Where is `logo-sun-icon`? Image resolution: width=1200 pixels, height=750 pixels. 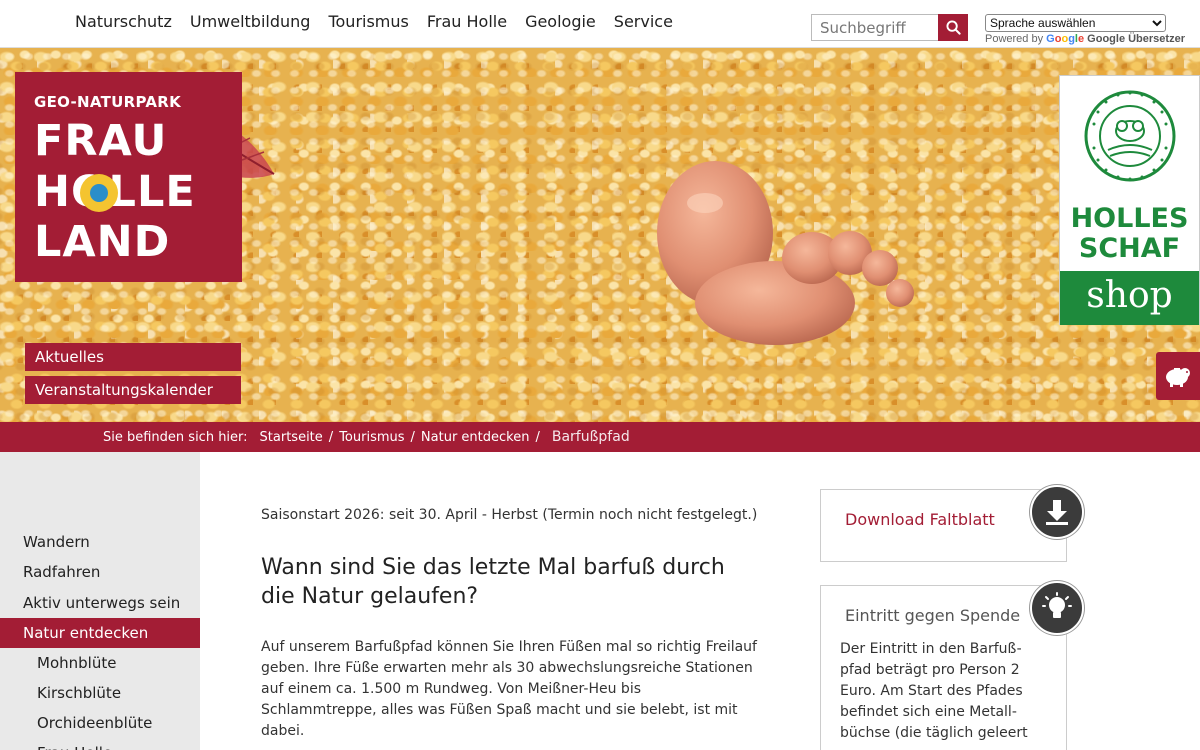
logo-sun-icon is located at coordinates (99, 193).